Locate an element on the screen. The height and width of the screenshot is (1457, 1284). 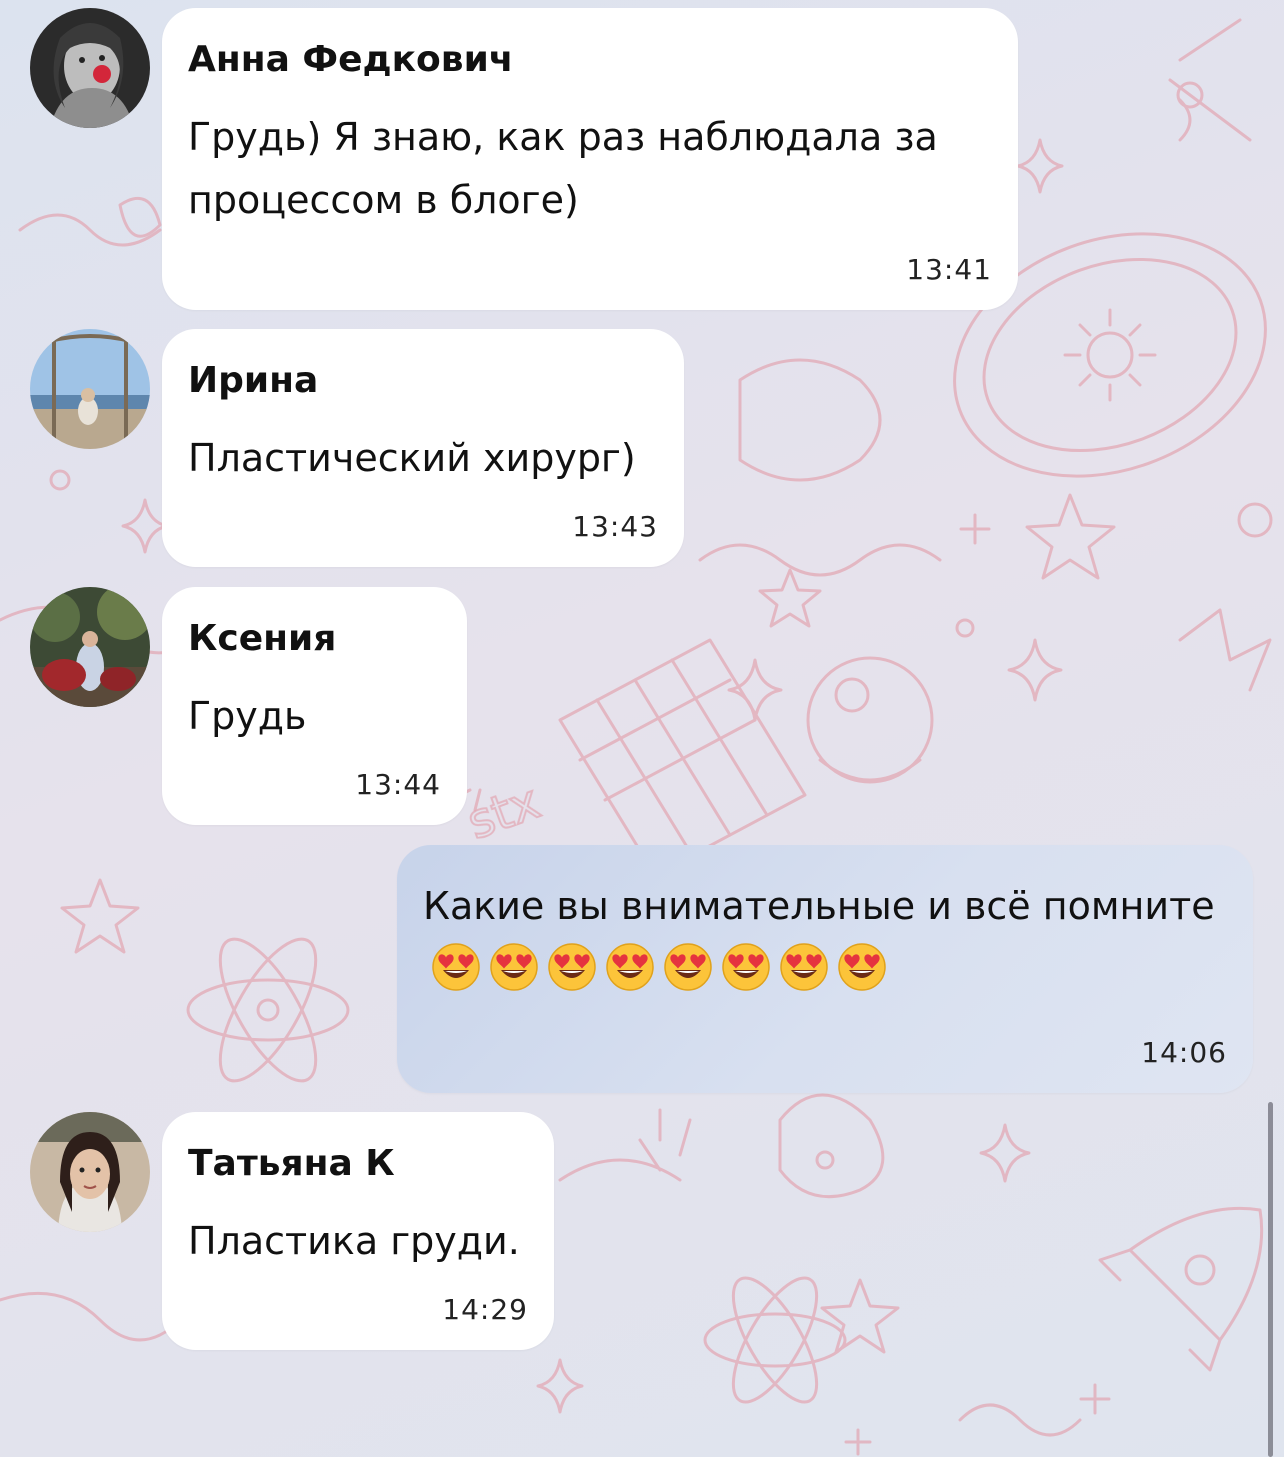
message-text: Пластический хирург) is located at coordinates (412, 458).